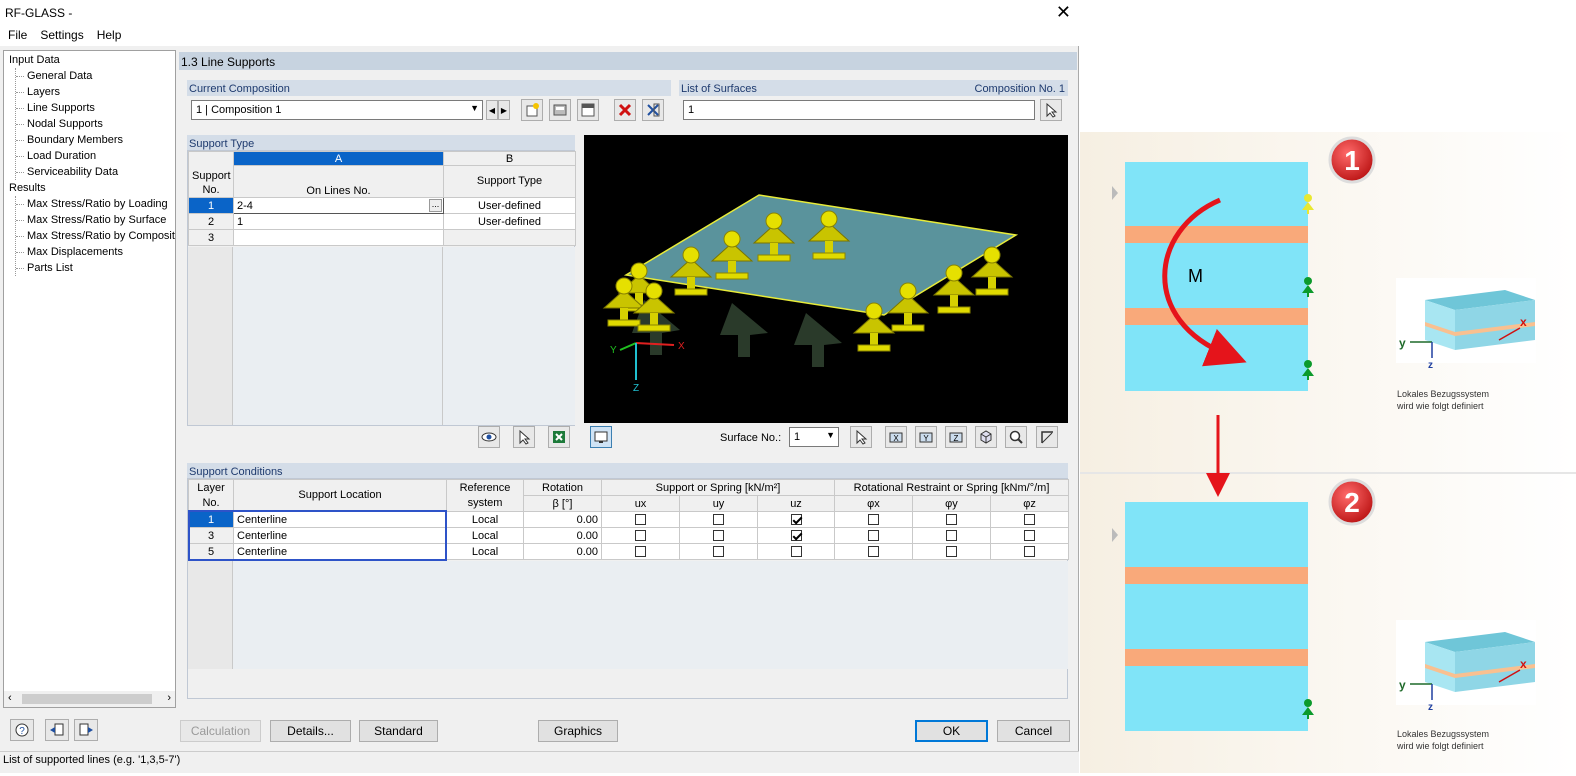 This screenshot has width=1576, height=776. I want to click on standard-button: Standard, so click(398, 731).